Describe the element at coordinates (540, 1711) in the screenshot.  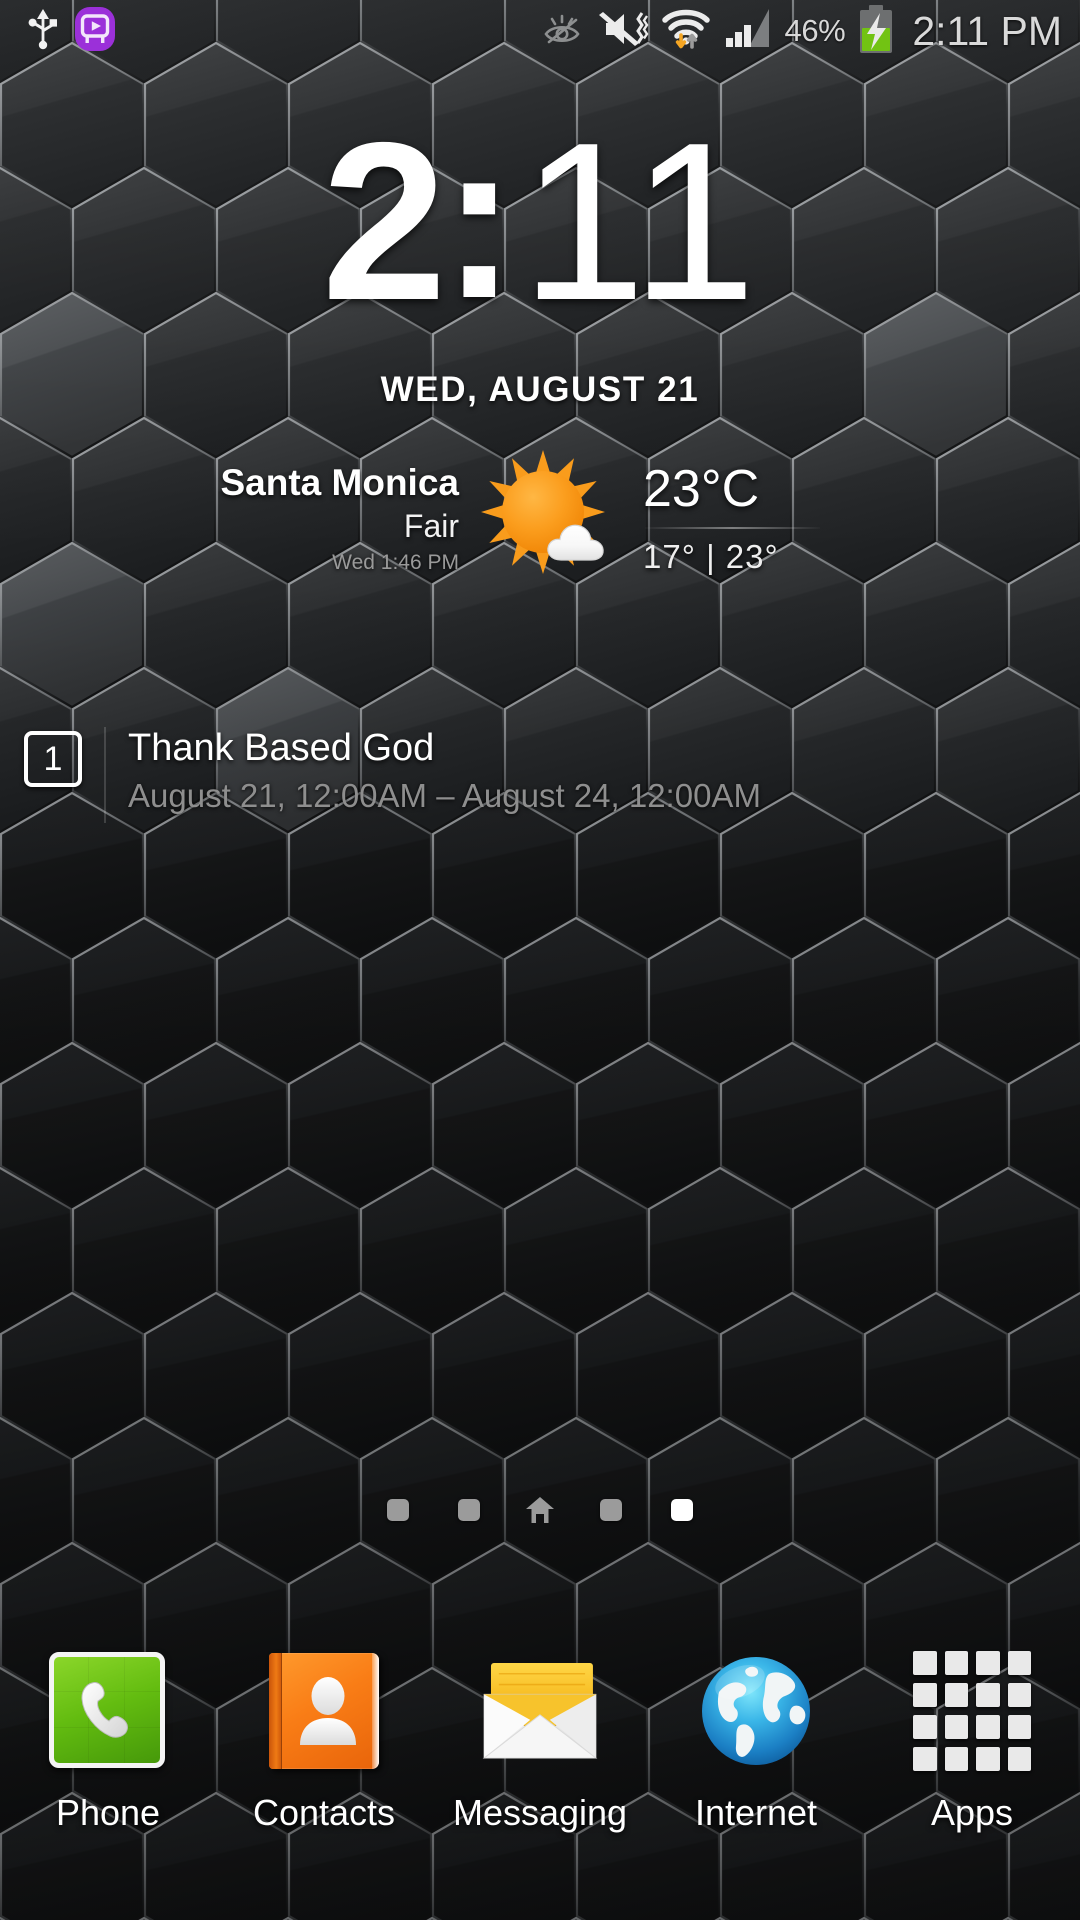
I see `messaging-icon` at that location.